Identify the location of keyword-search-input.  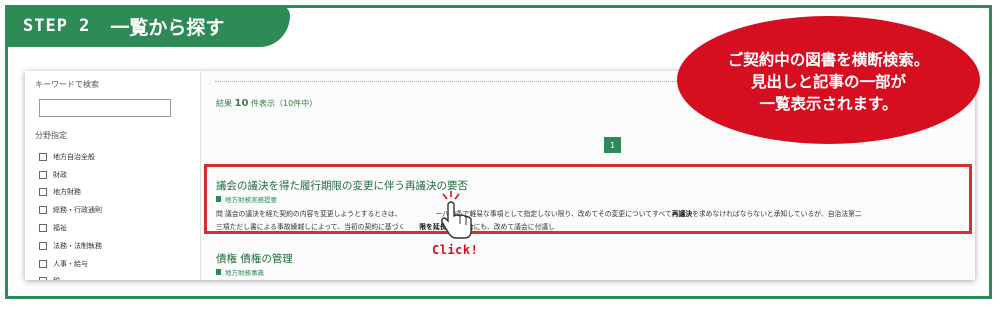
(105, 108).